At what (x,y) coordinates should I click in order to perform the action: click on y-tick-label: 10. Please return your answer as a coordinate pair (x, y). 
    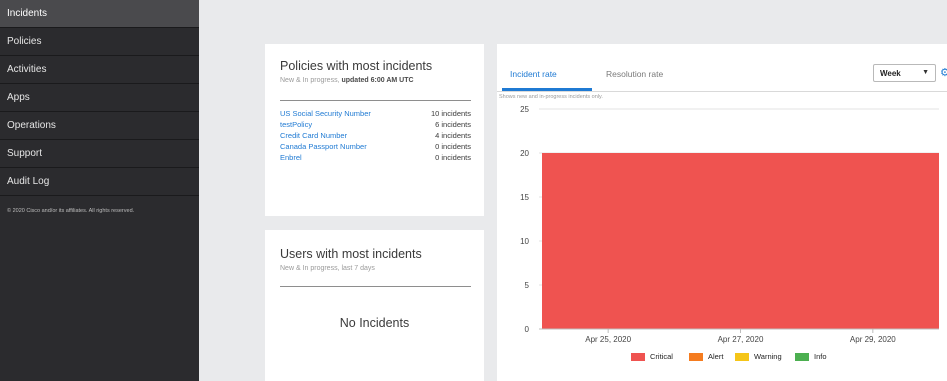
    Looking at the image, I should click on (524, 241).